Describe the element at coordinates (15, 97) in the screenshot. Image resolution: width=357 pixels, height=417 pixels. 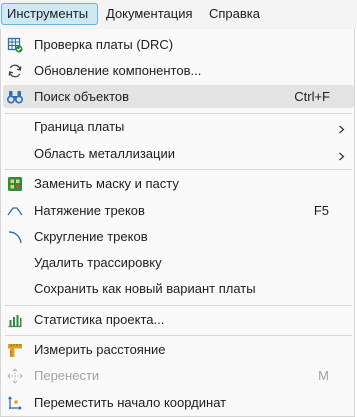
I see `binoculars-icon` at that location.